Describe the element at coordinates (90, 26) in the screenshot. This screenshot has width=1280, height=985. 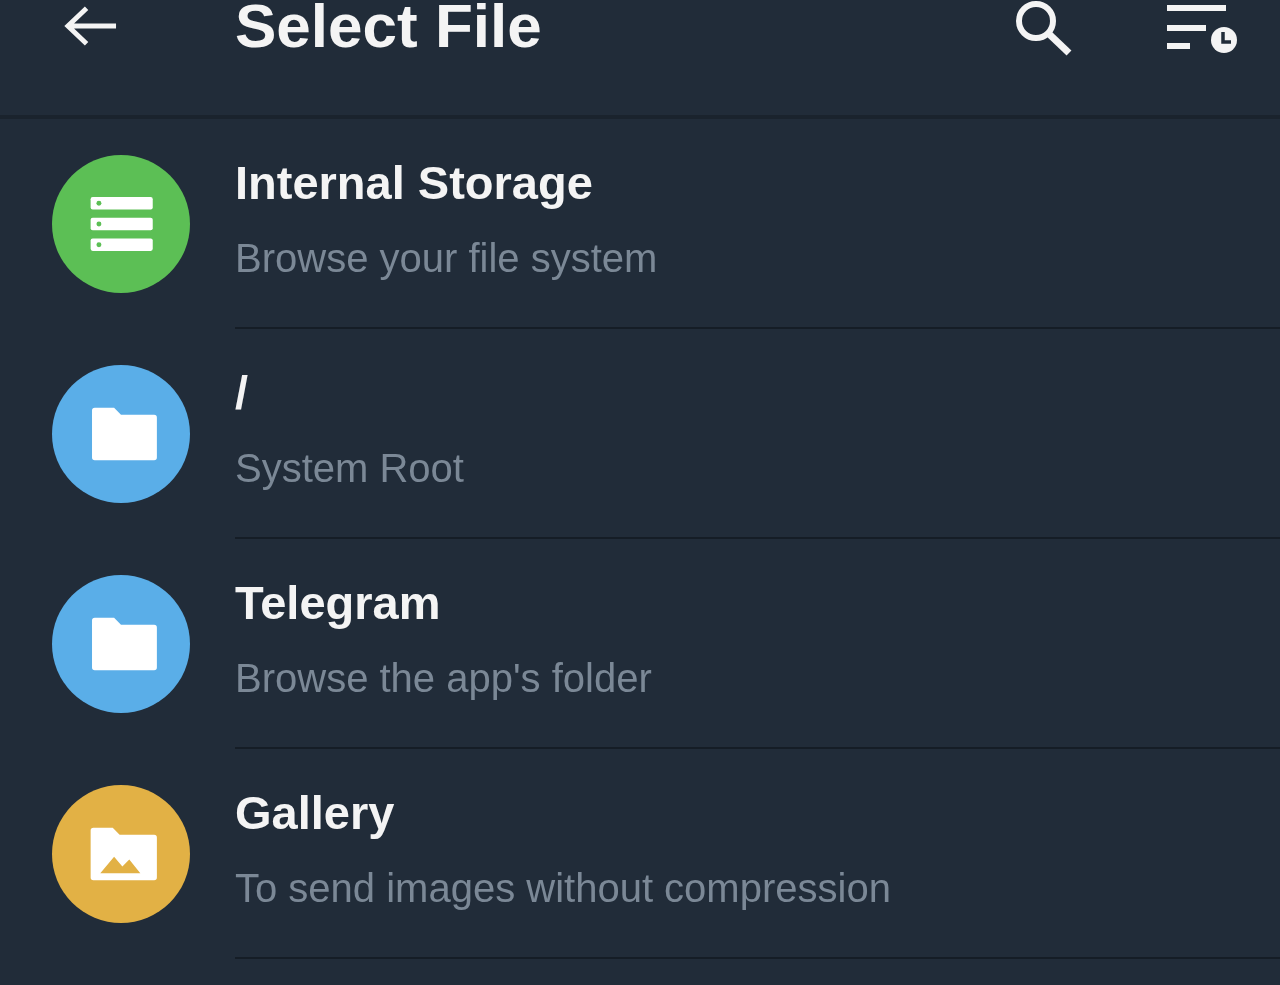
I see `back-arrow-icon` at that location.